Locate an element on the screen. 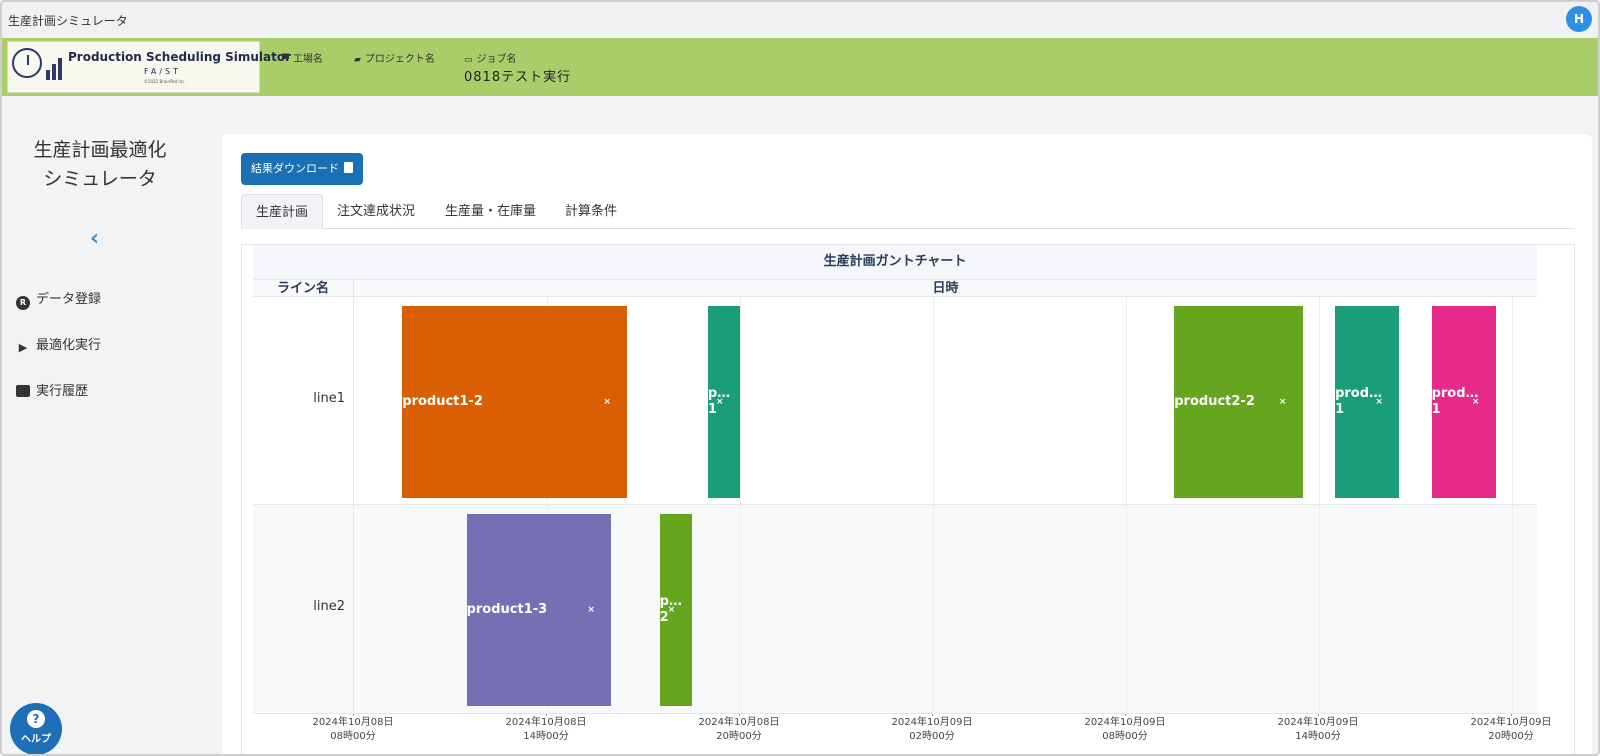 Image resolution: width=1600 pixels, height=756 pixels. folder-icon: ▭ is located at coordinates (468, 60).